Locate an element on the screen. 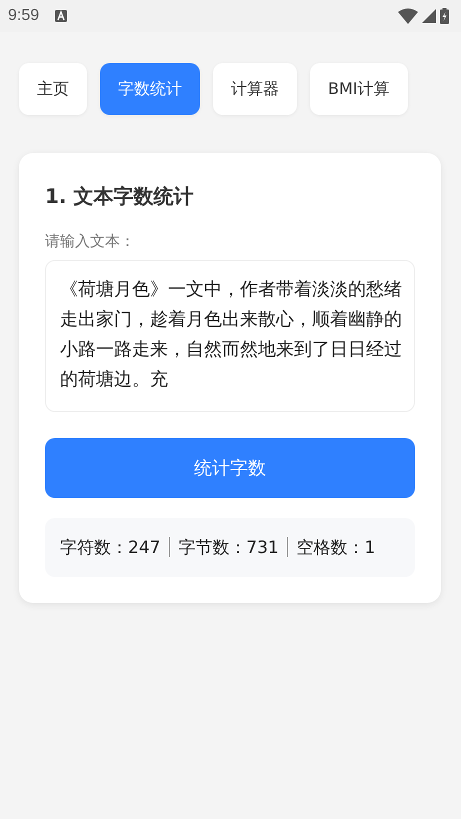 The width and height of the screenshot is (461, 819). result-text: 字符数：247 字节数：731 空格数：1 is located at coordinates (218, 548).